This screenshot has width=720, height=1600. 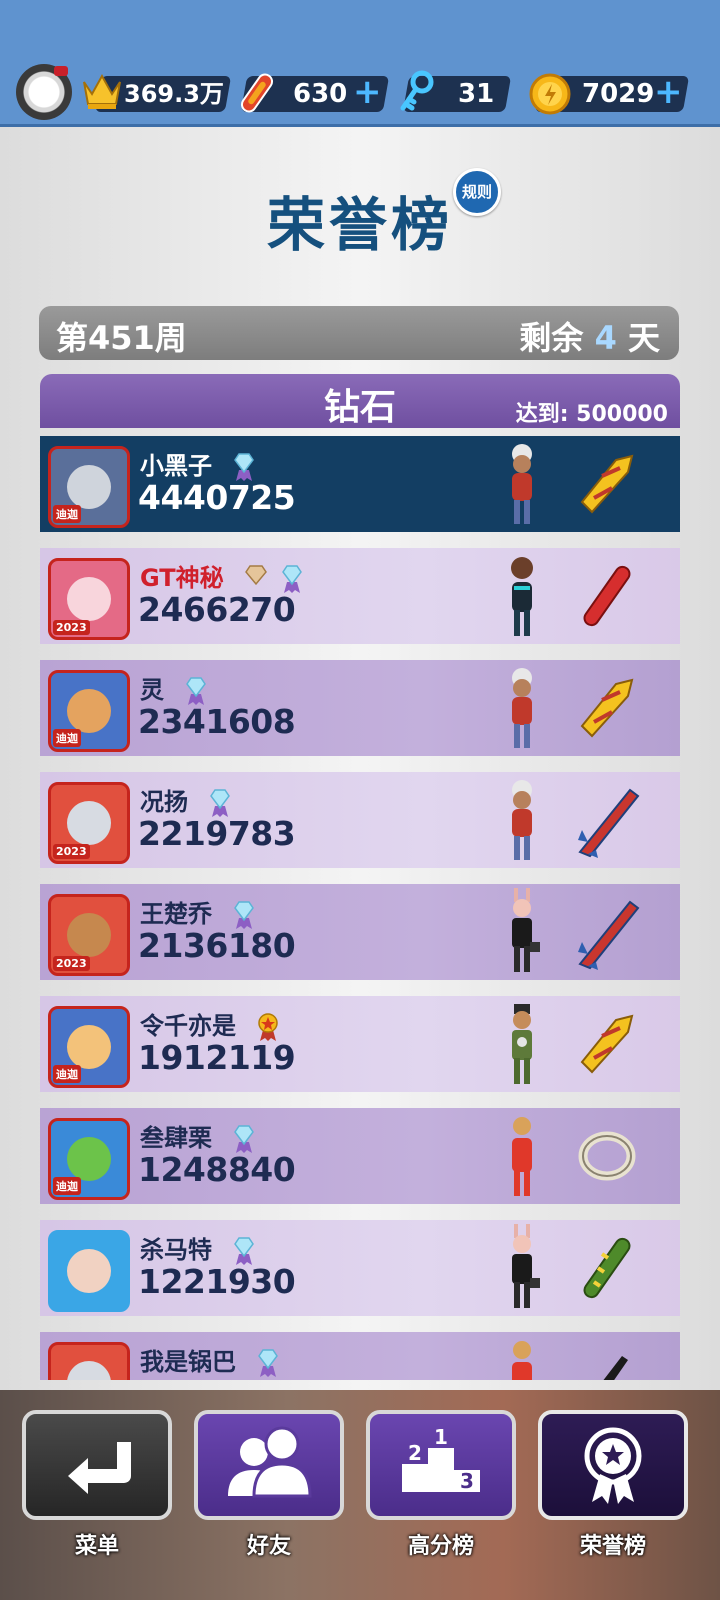 What do you see at coordinates (415, 1453) in the screenshot?
I see `svg-text: 2` at bounding box center [415, 1453].